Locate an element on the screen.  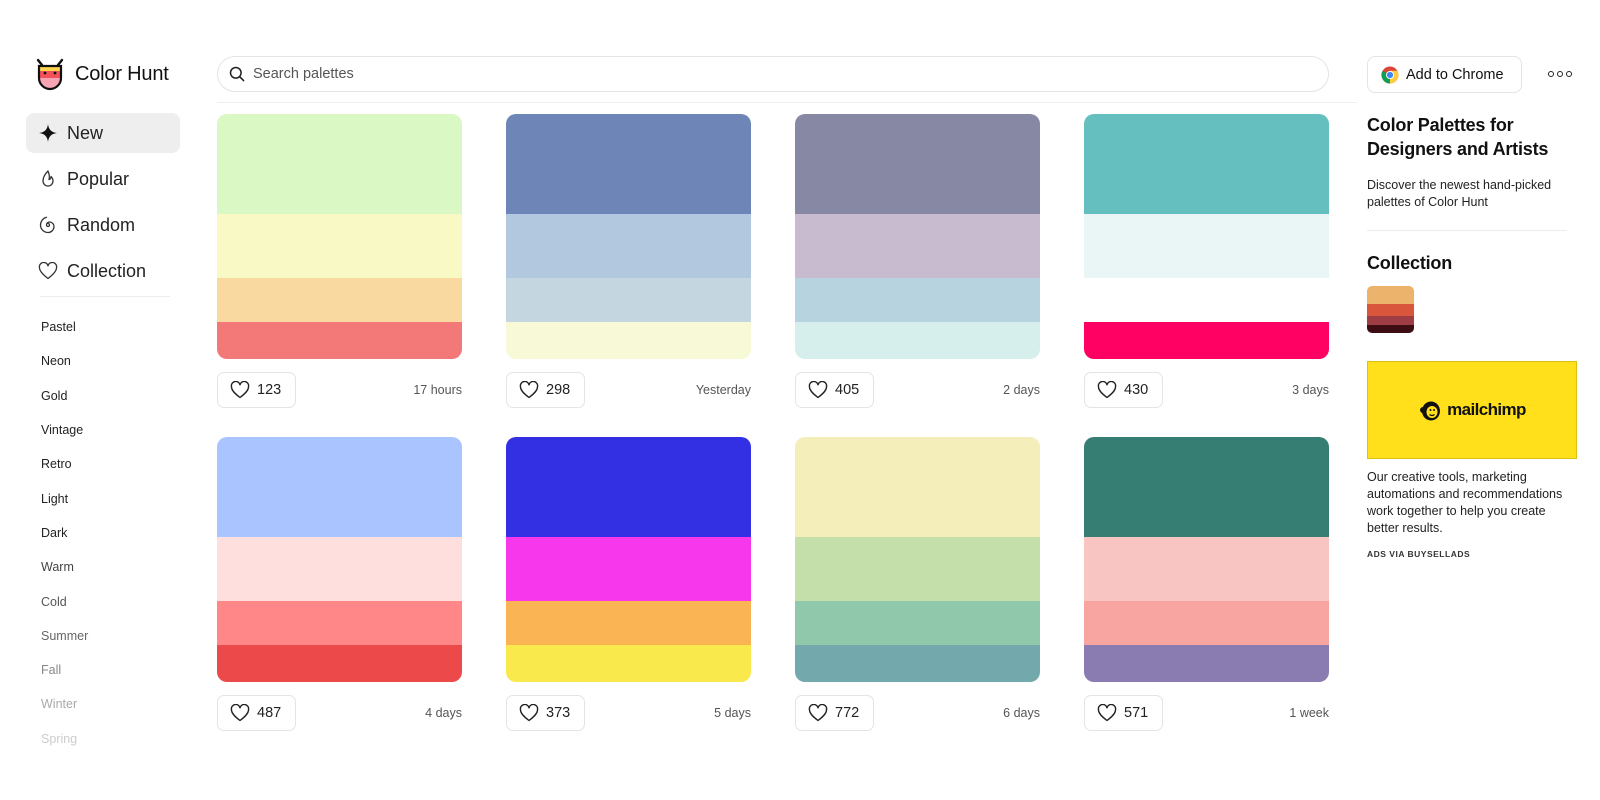
tag-light: Light is located at coordinates (64, 498).